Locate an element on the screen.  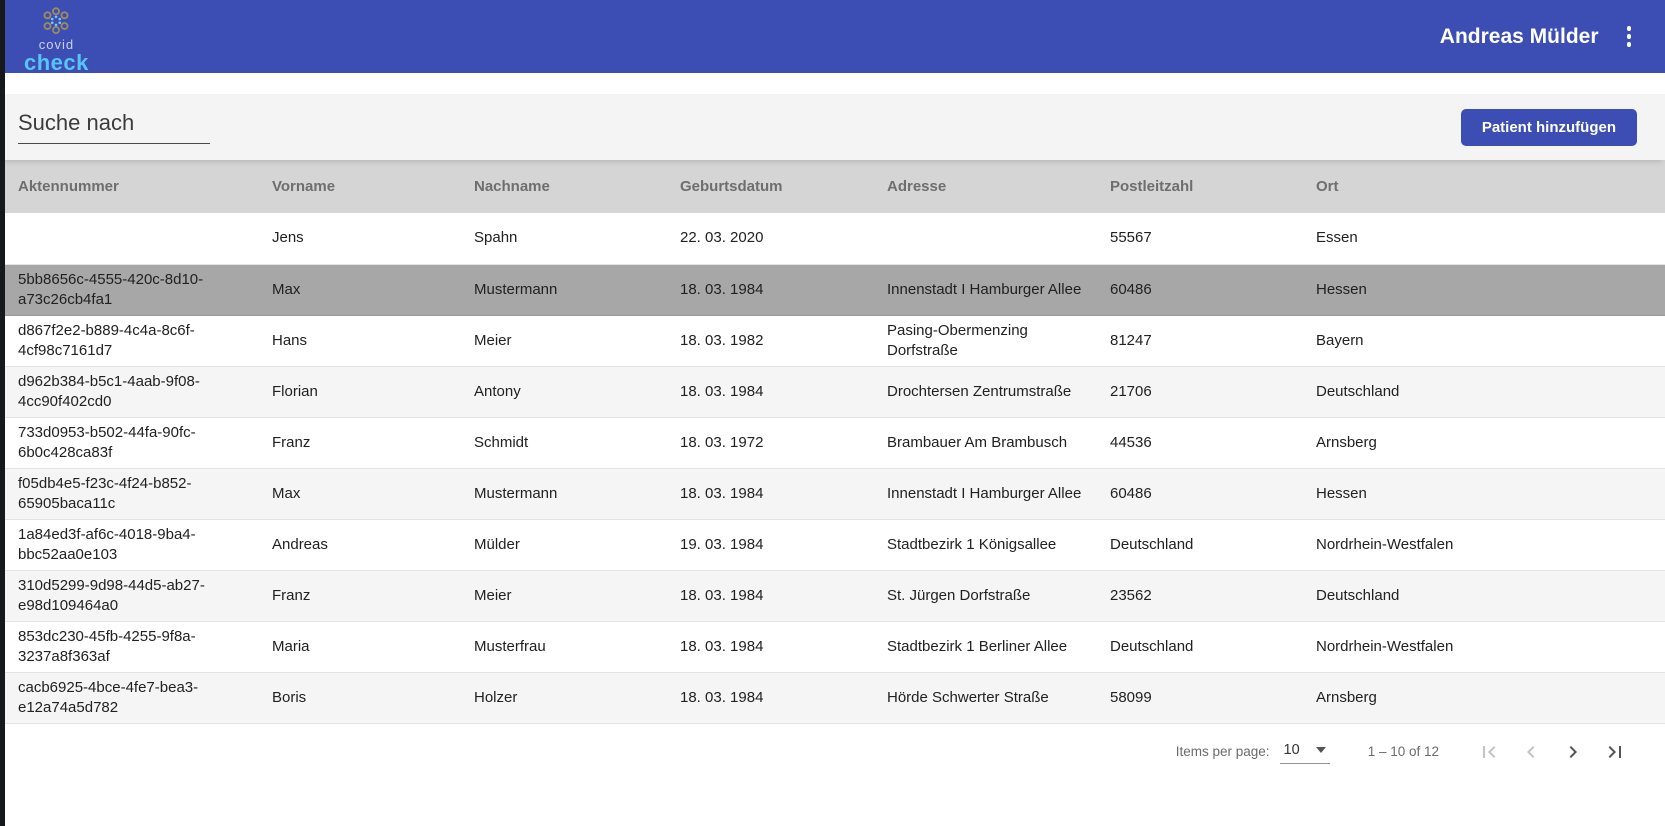
column-header-aktennummer: Aktennummer is located at coordinates (136, 186).